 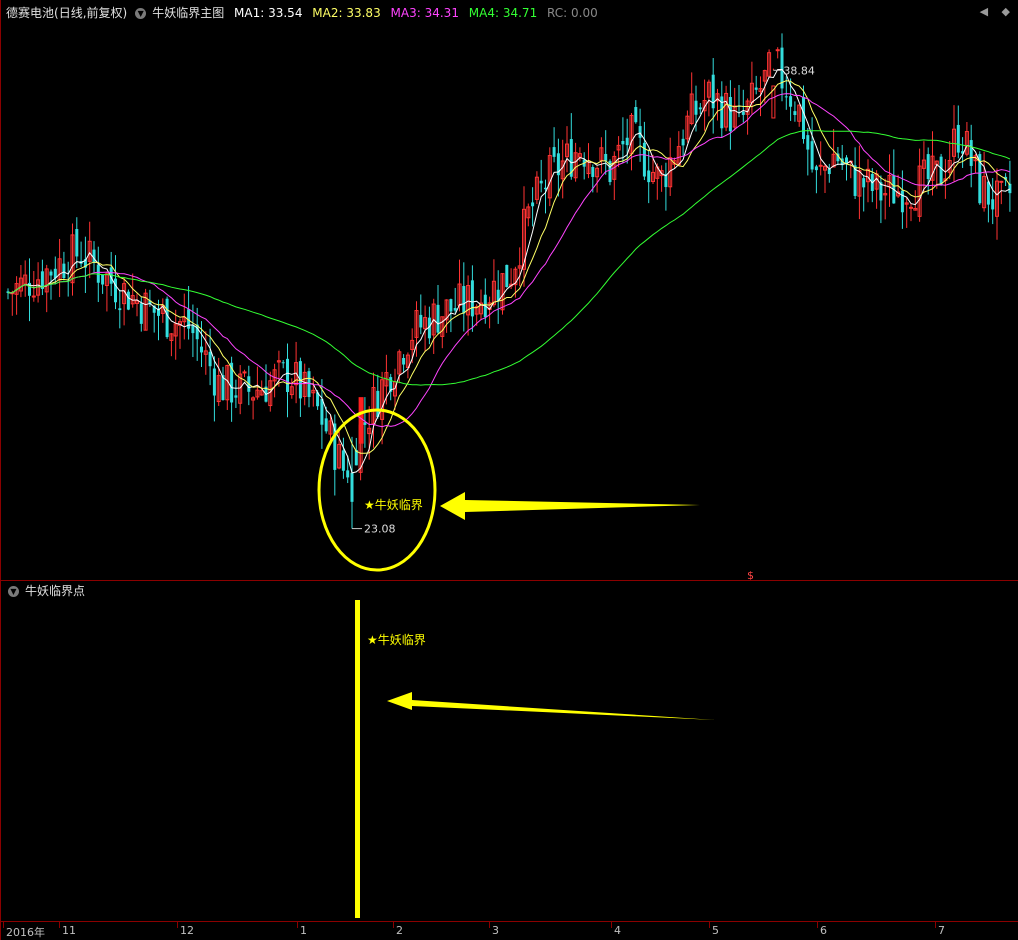 What do you see at coordinates (187, 930) in the screenshot?
I see `x-axis-tick-label: 12` at bounding box center [187, 930].